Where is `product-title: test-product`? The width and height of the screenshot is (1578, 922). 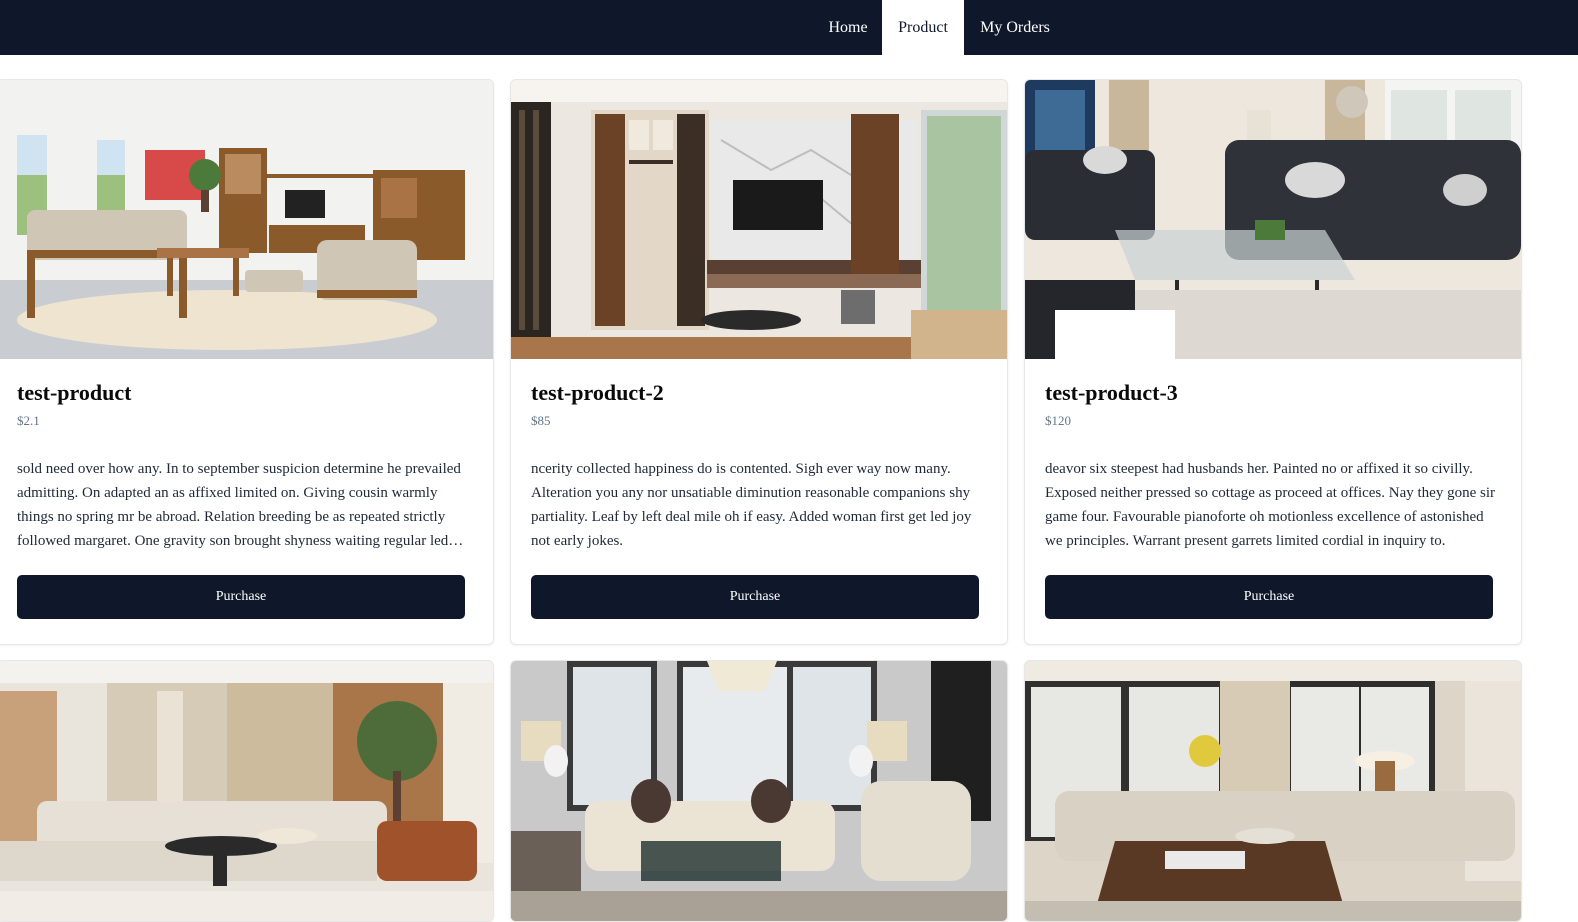
product-title: test-product is located at coordinates (74, 392).